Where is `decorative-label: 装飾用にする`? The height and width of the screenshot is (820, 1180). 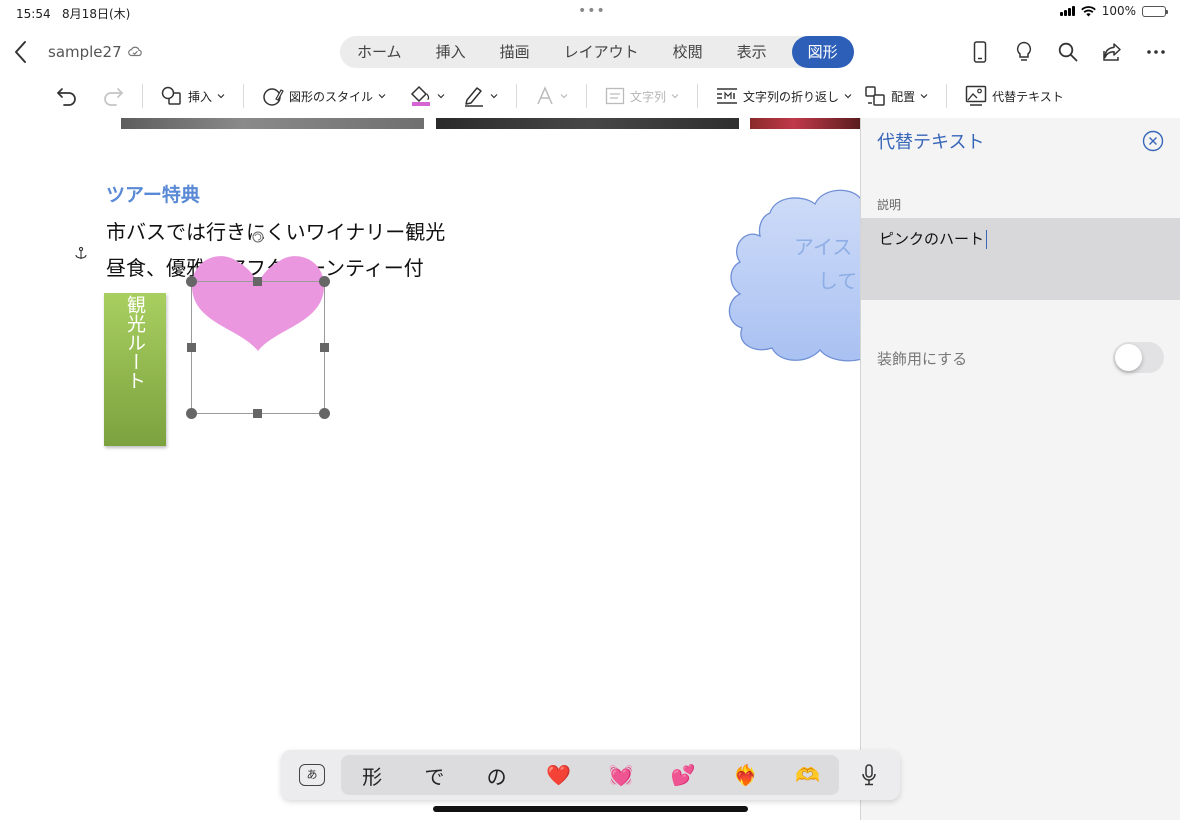
decorative-label: 装飾用にする is located at coordinates (922, 359).